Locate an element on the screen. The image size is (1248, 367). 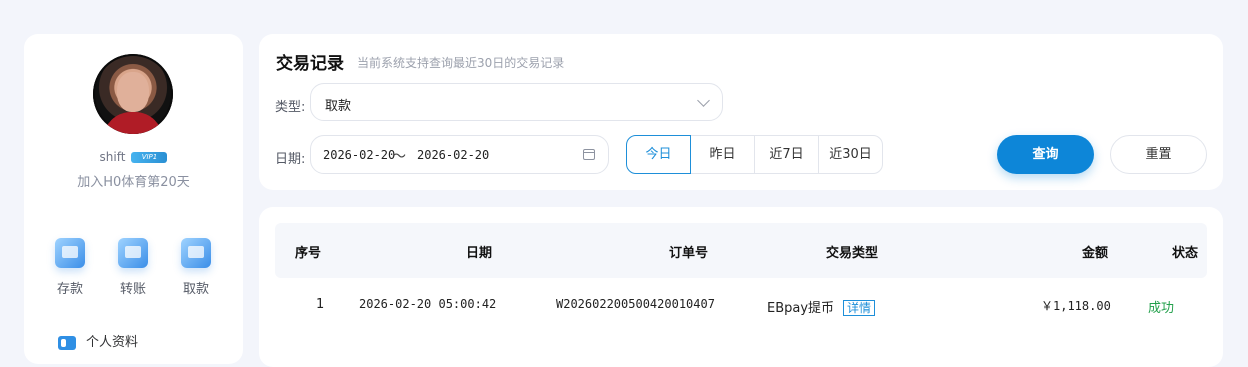
row-date: 2026-02-20 05:00:42 is located at coordinates (428, 304).